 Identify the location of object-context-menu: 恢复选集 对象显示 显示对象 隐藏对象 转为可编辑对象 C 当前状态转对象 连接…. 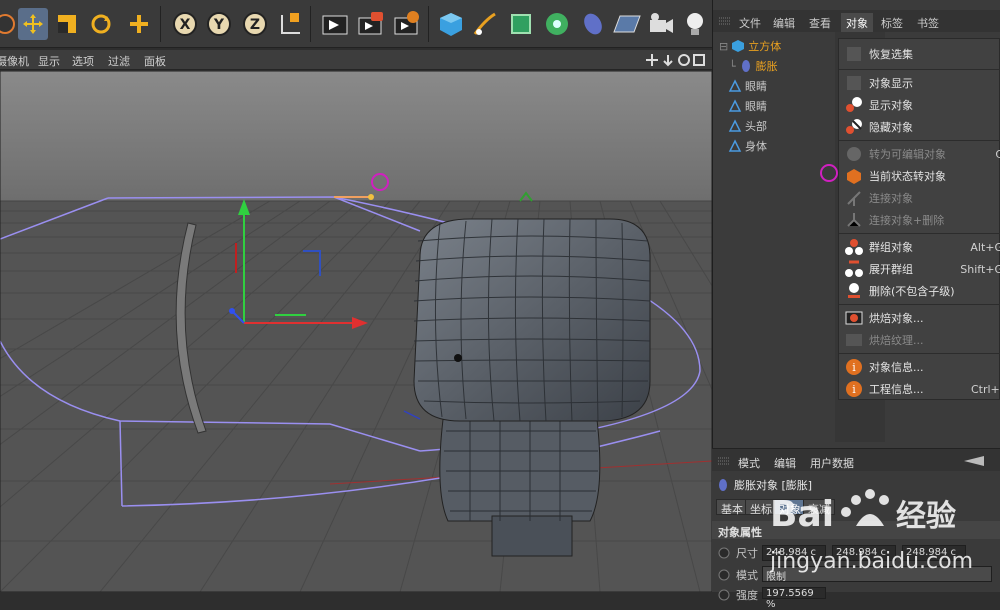
(919, 219).